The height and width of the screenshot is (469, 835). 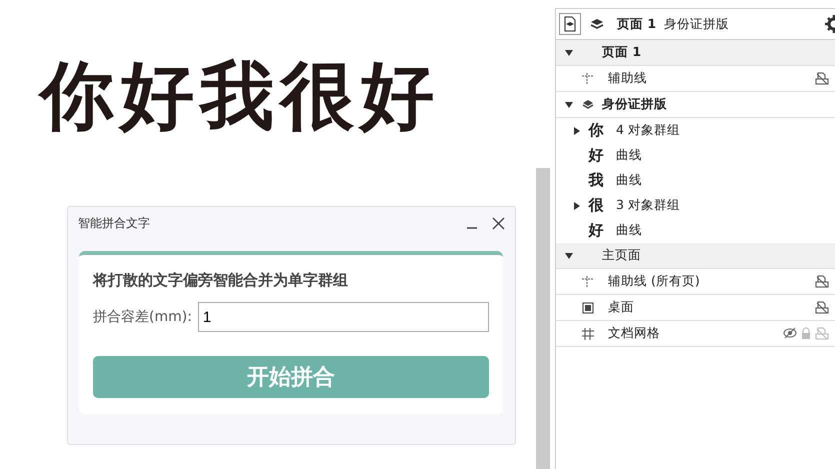 What do you see at coordinates (830, 24) in the screenshot?
I see `settings-icon` at bounding box center [830, 24].